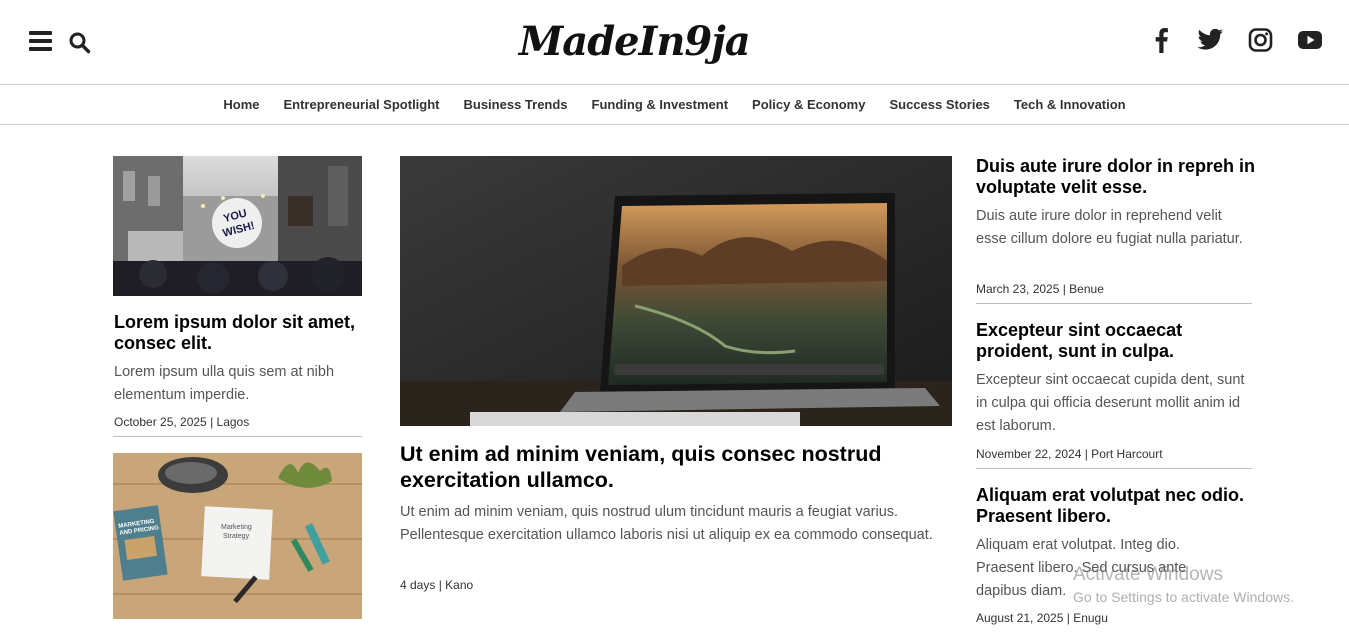 The height and width of the screenshot is (632, 1349). What do you see at coordinates (80, 43) in the screenshot?
I see `search-icon` at bounding box center [80, 43].